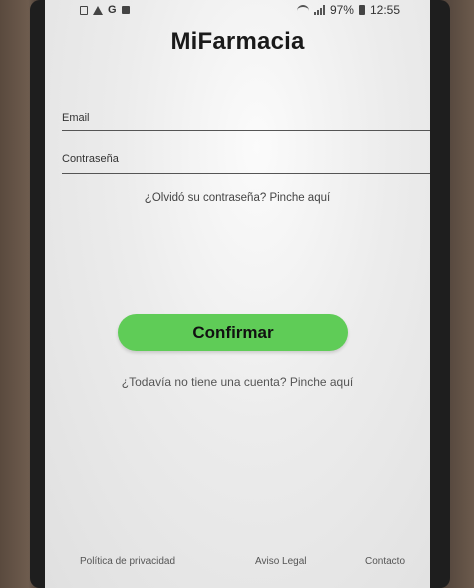 This screenshot has height=588, width=474. I want to click on notification-icons: G, so click(105, 10).